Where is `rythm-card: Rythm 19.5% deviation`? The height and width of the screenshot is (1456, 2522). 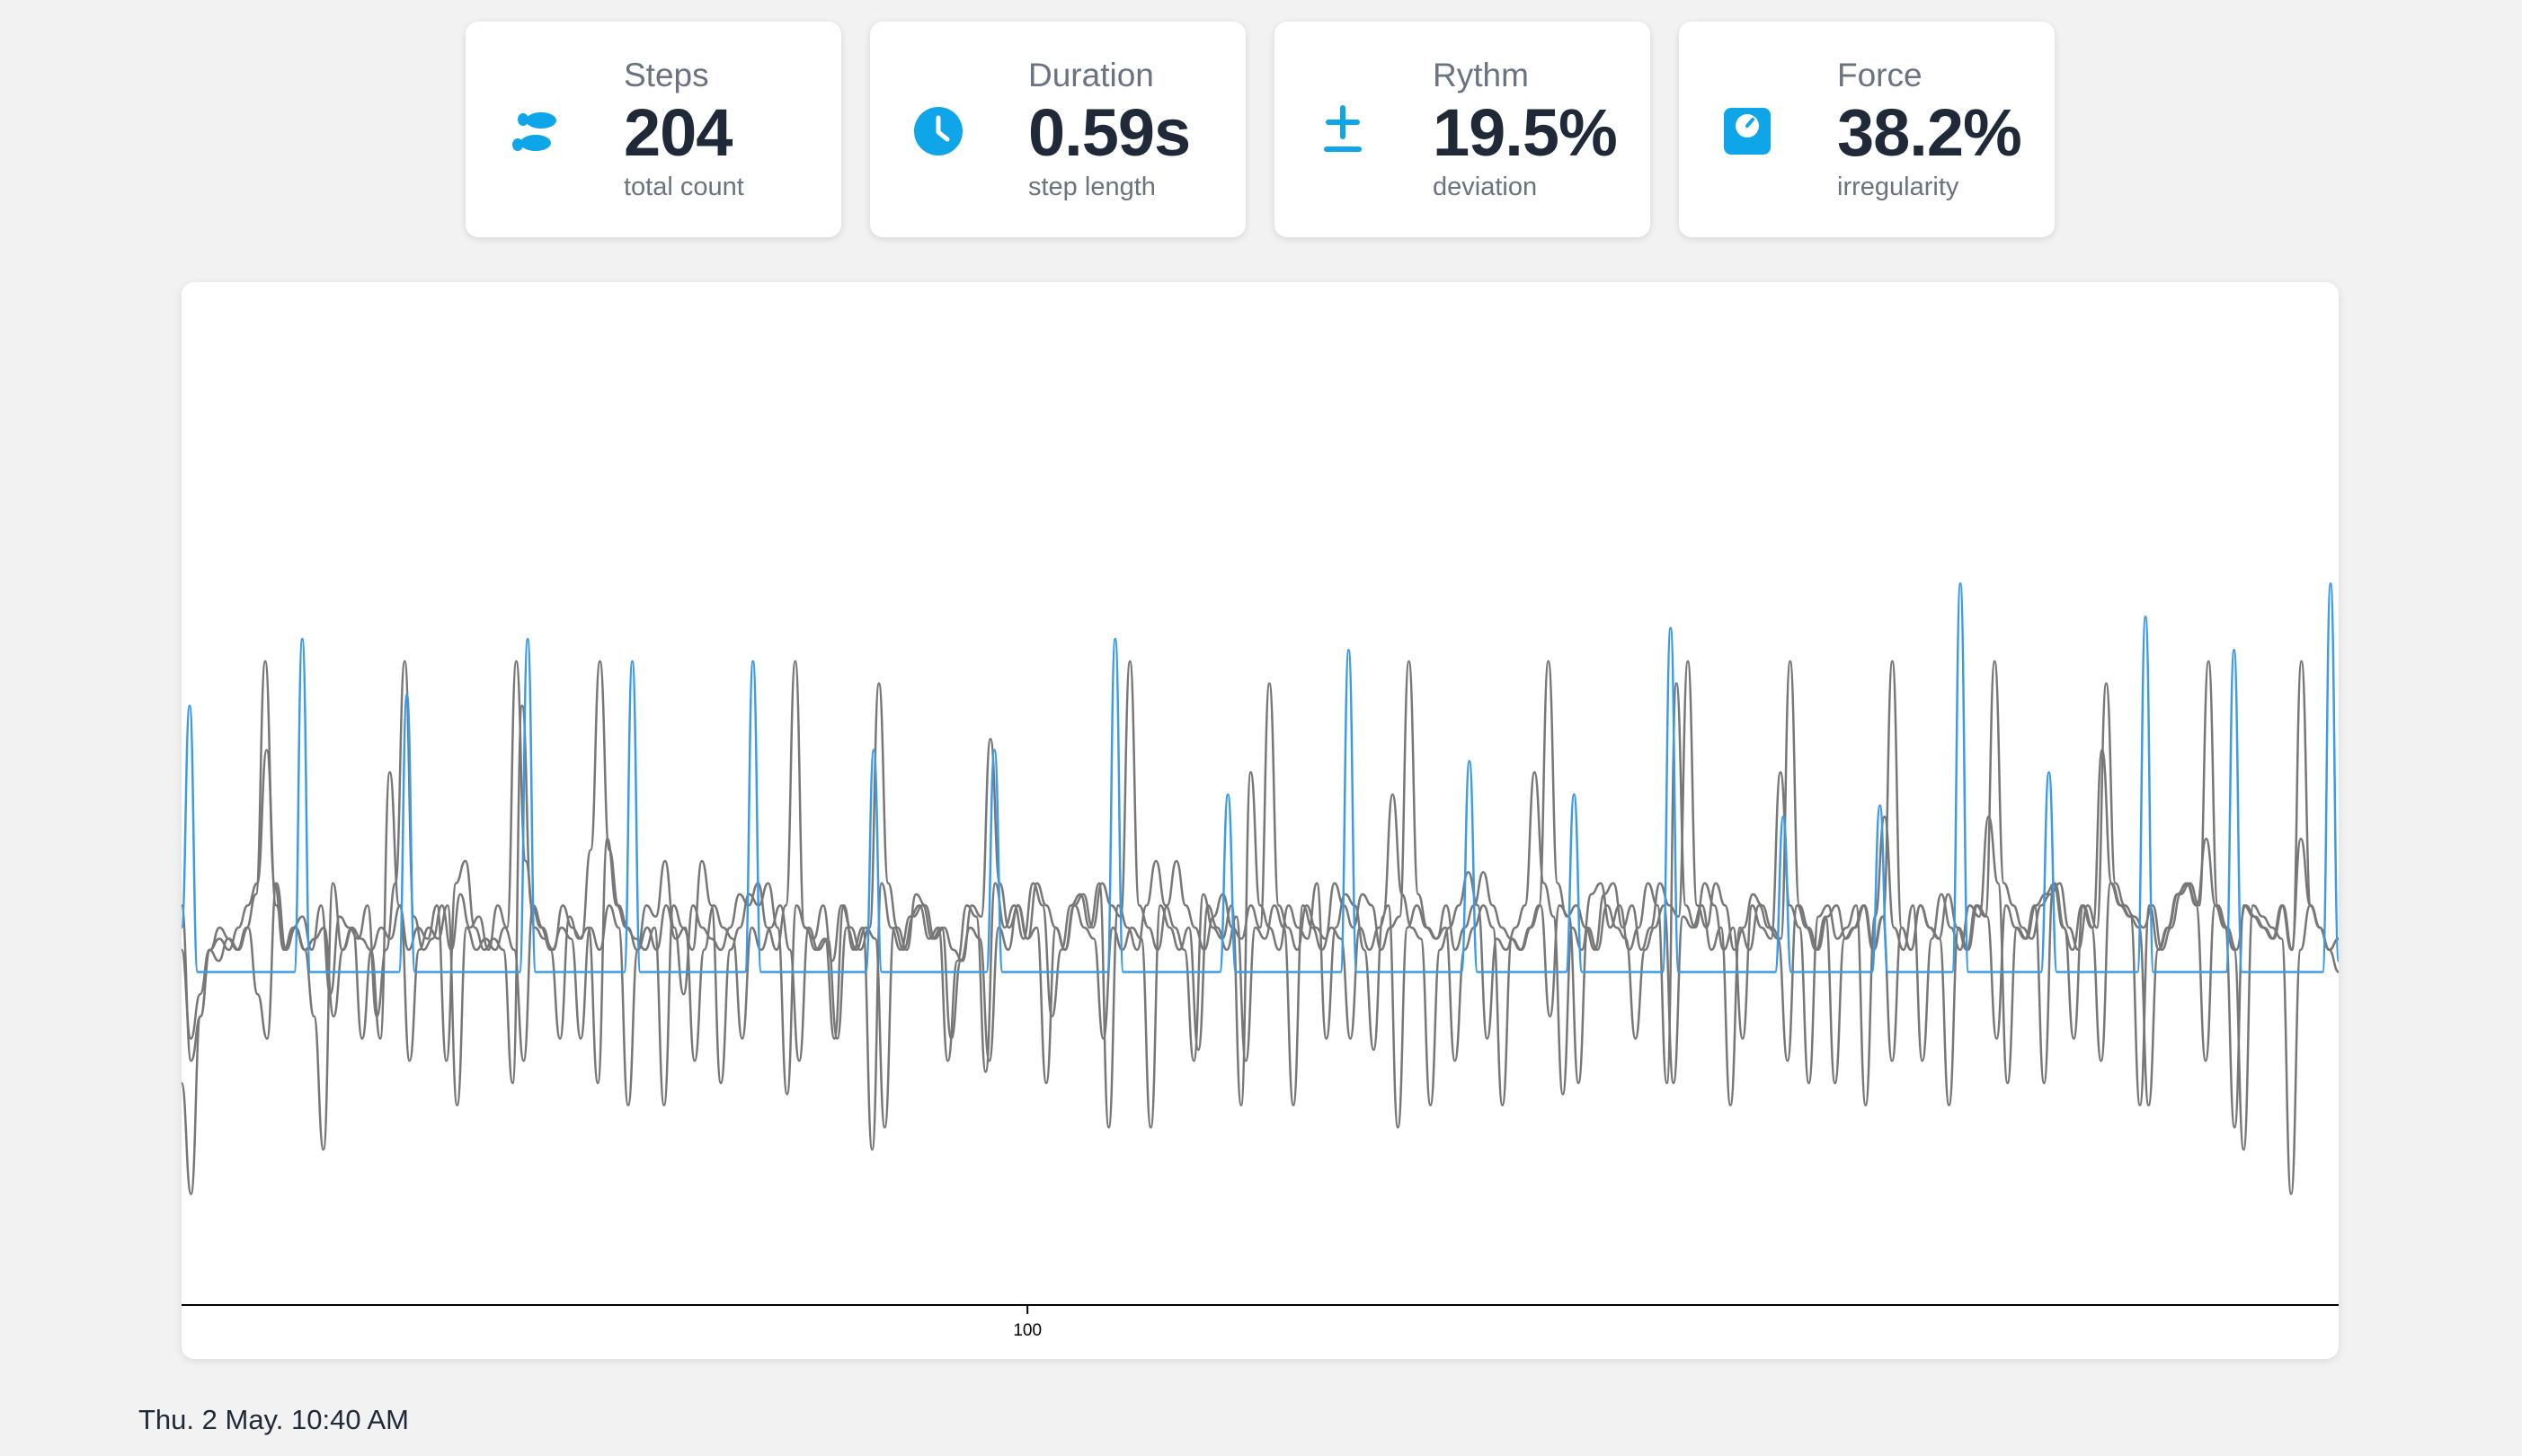 rythm-card: Rythm 19.5% deviation is located at coordinates (1462, 130).